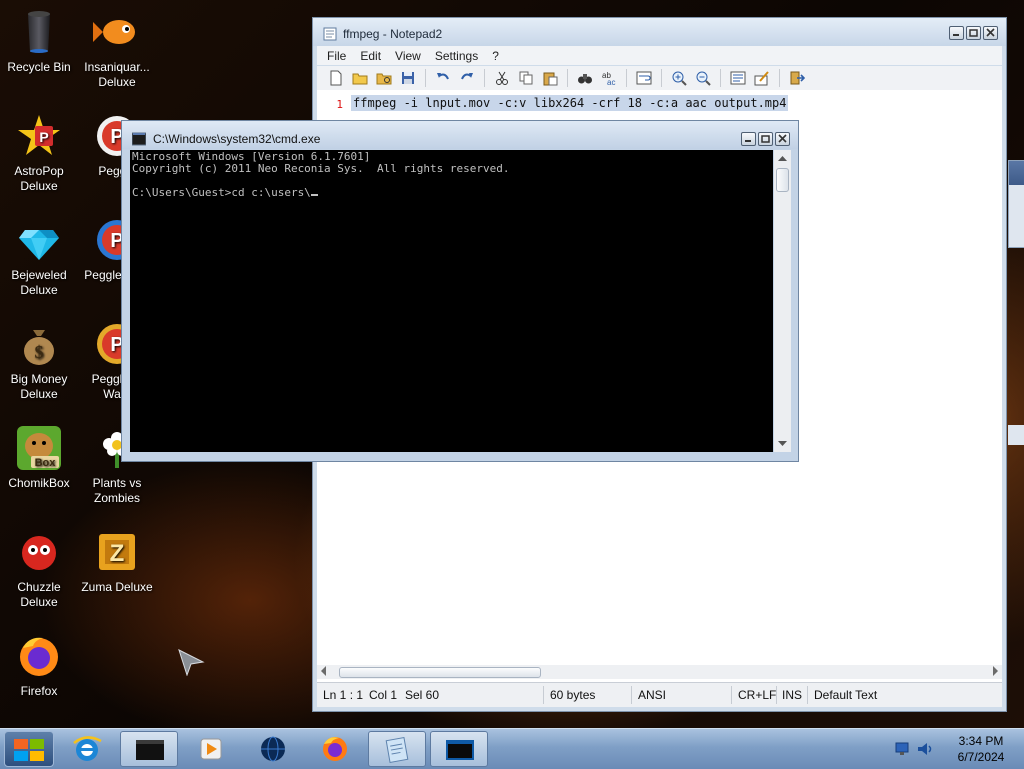  I want to click on save-button, so click(408, 78).